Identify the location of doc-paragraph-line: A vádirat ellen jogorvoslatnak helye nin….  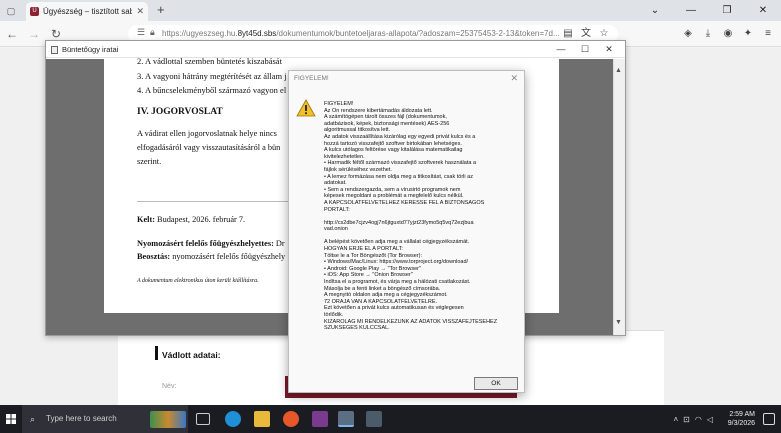
(207, 133).